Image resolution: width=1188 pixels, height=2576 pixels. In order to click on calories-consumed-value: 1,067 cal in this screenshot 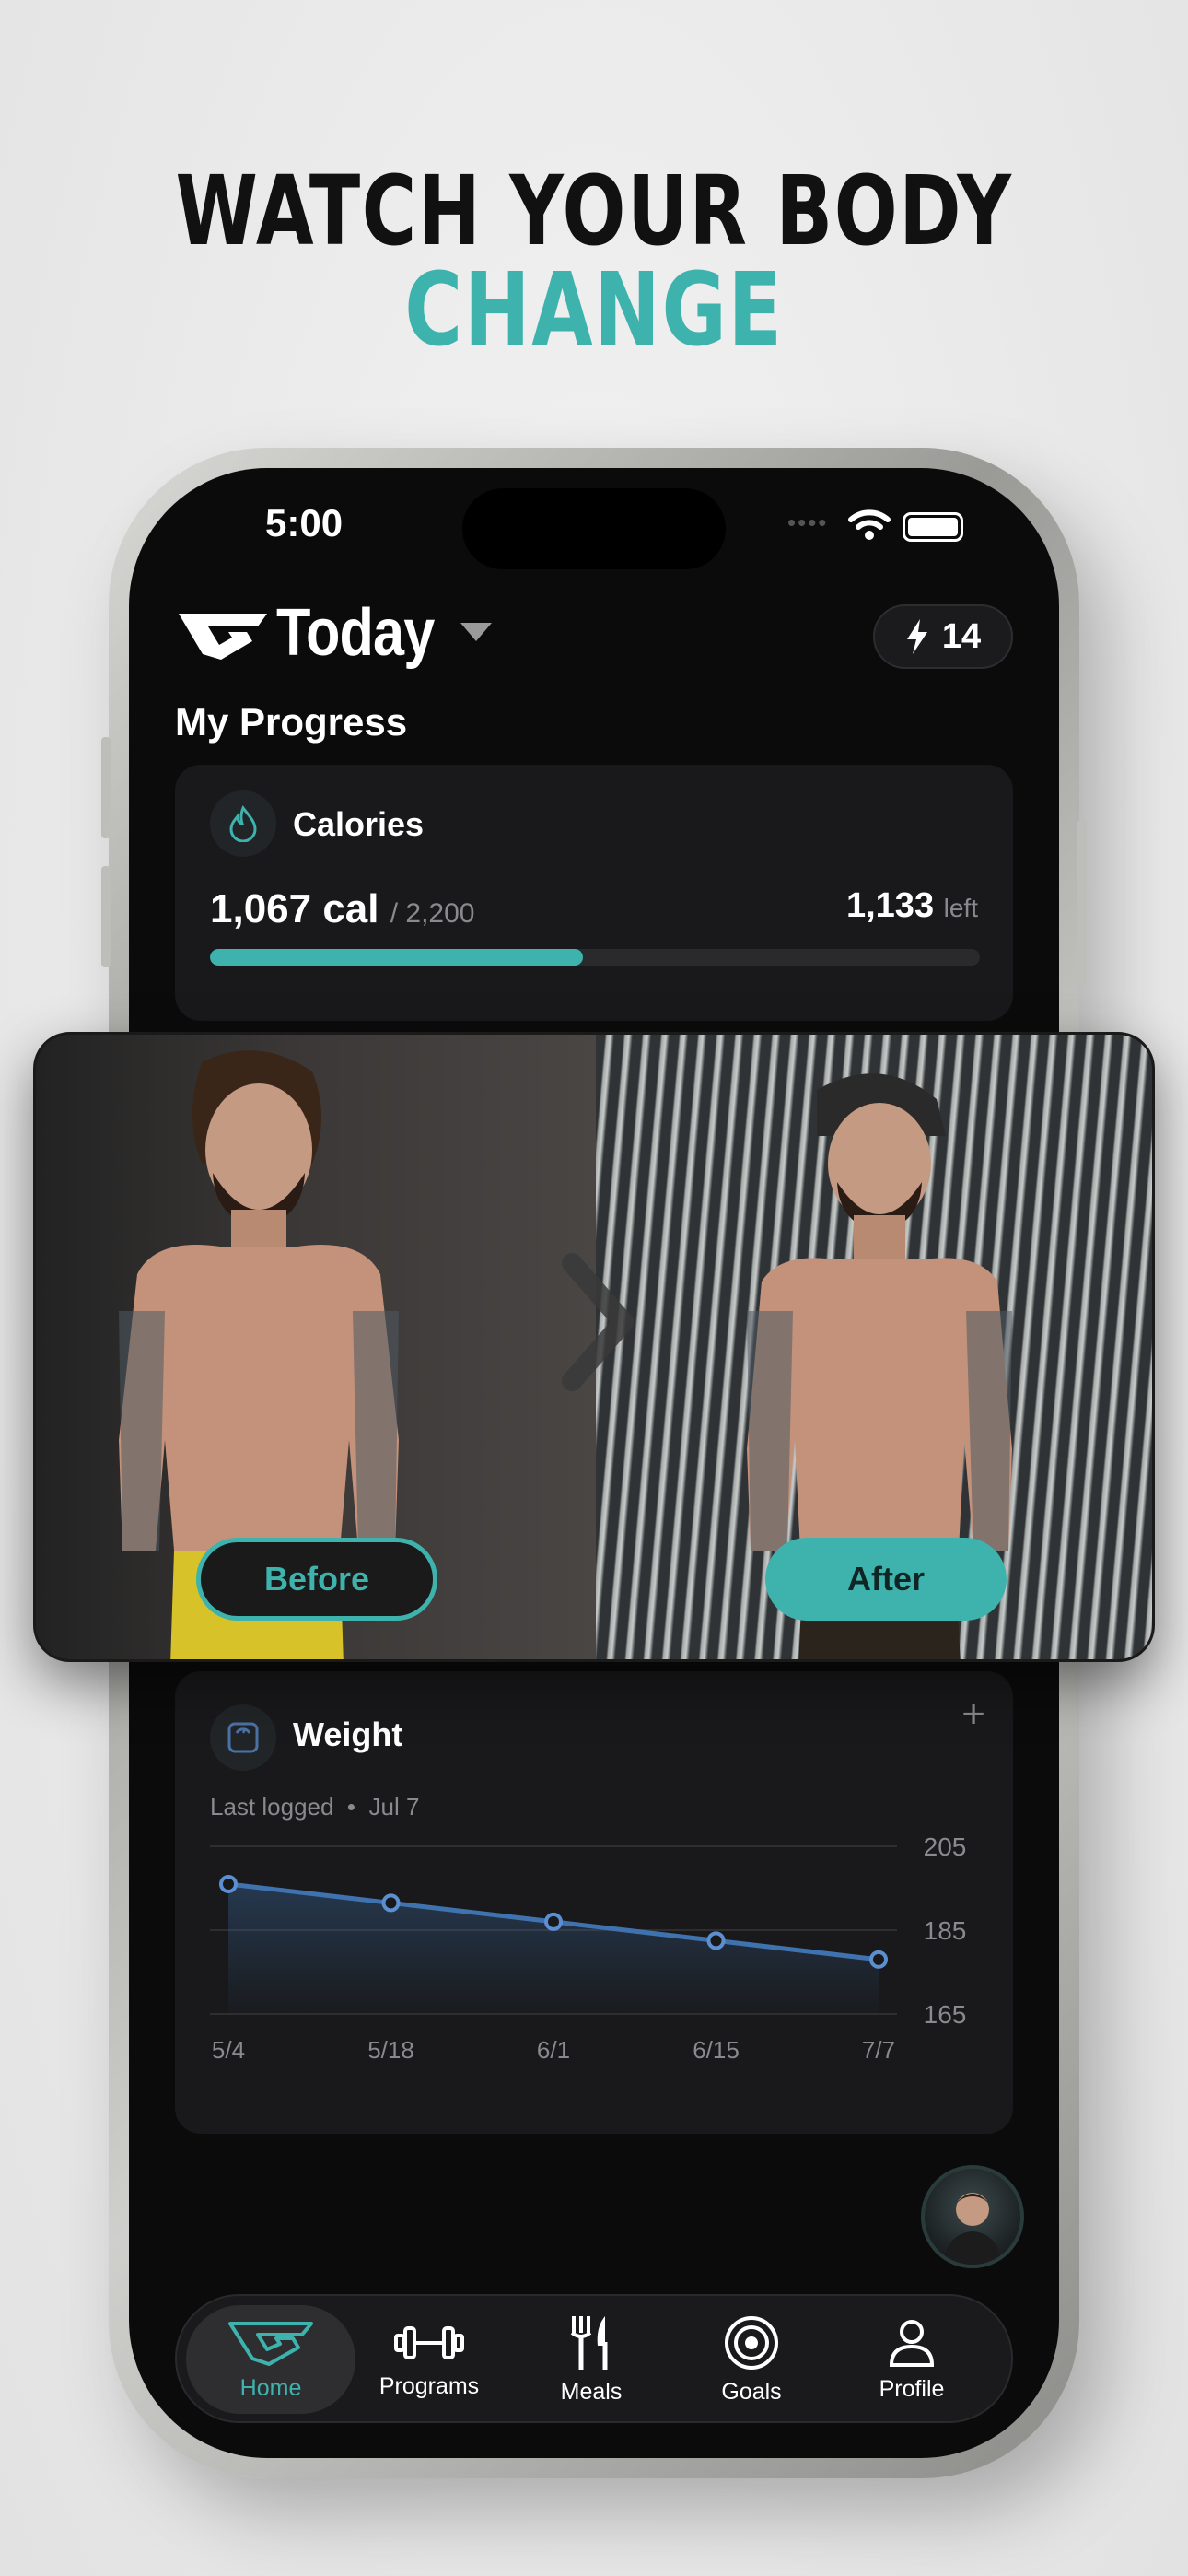, I will do `click(294, 908)`.